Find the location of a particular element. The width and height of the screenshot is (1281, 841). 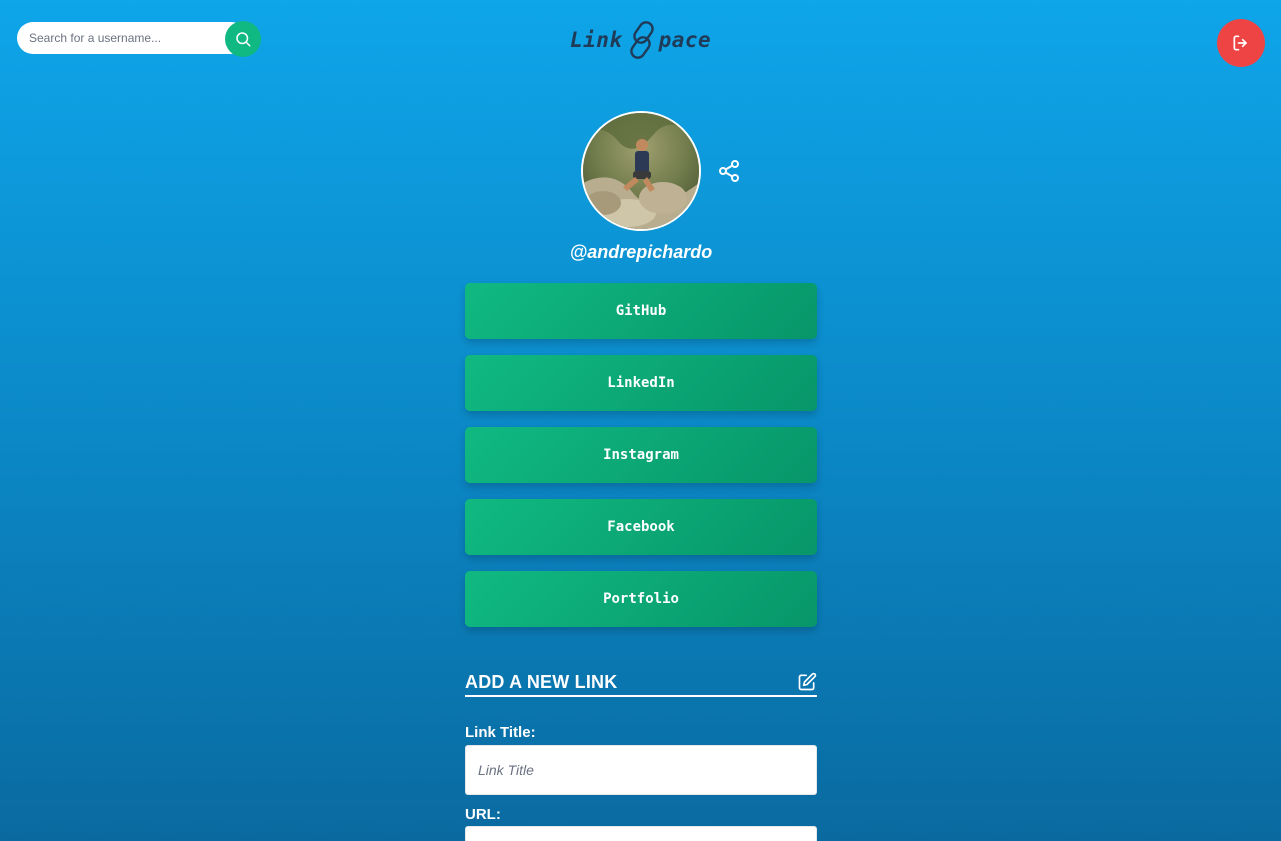

app-logo: Link pace is located at coordinates (641, 40).